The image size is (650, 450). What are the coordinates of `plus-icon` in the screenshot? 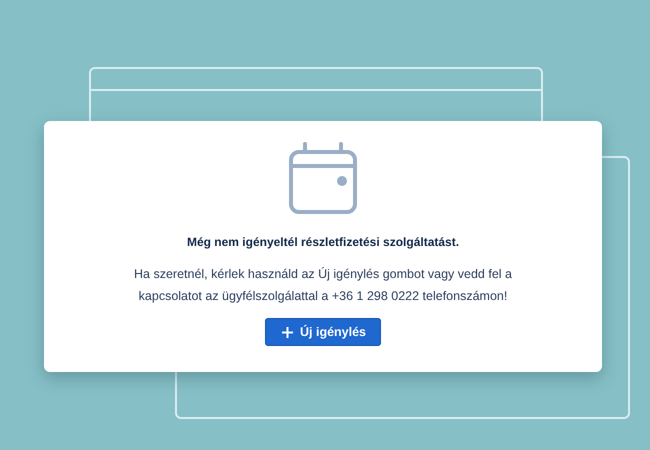 It's located at (287, 332).